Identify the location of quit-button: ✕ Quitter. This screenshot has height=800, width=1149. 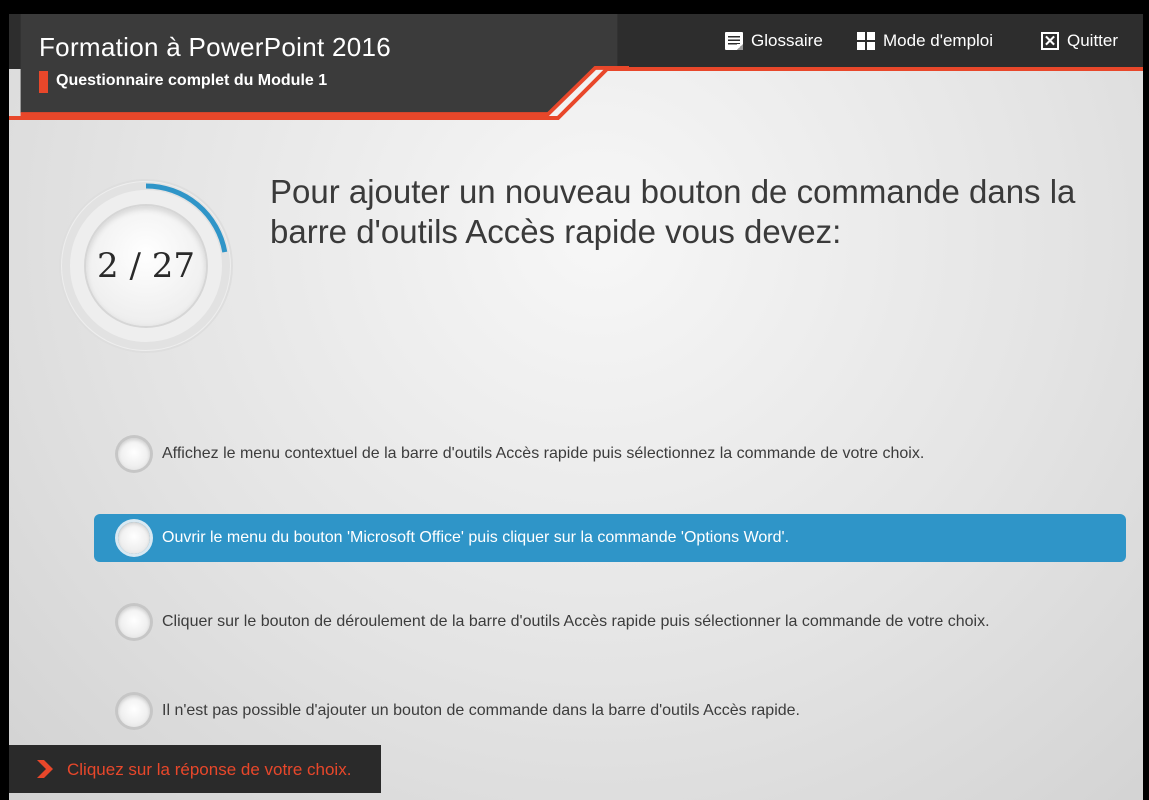
(1079, 41).